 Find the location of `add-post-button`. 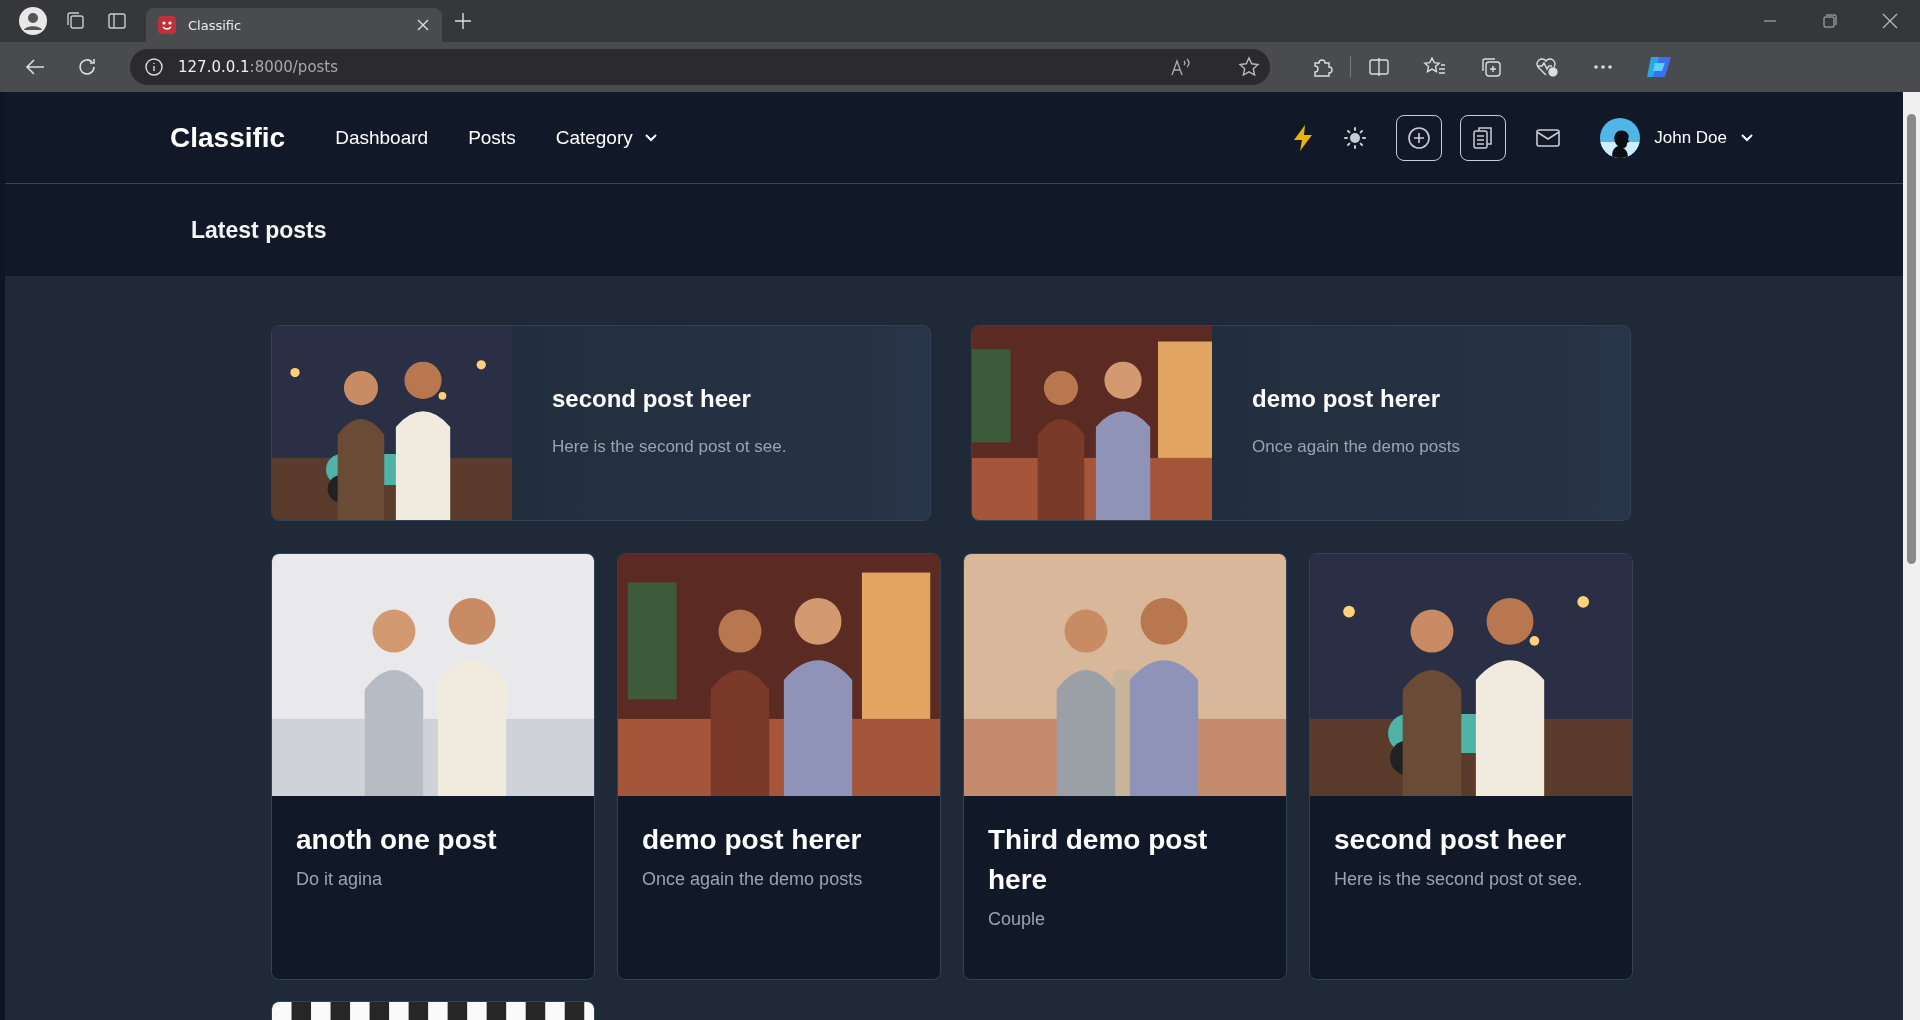

add-post-button is located at coordinates (1419, 137).